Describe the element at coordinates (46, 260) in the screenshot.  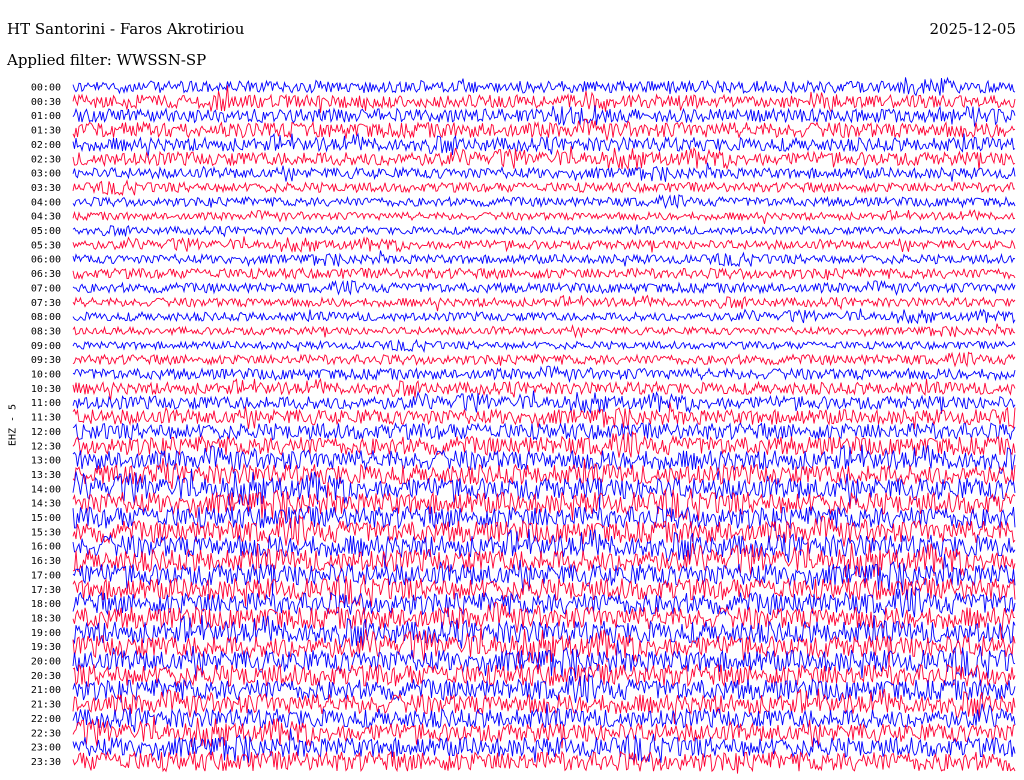
I see `row-label: 06:00` at that location.